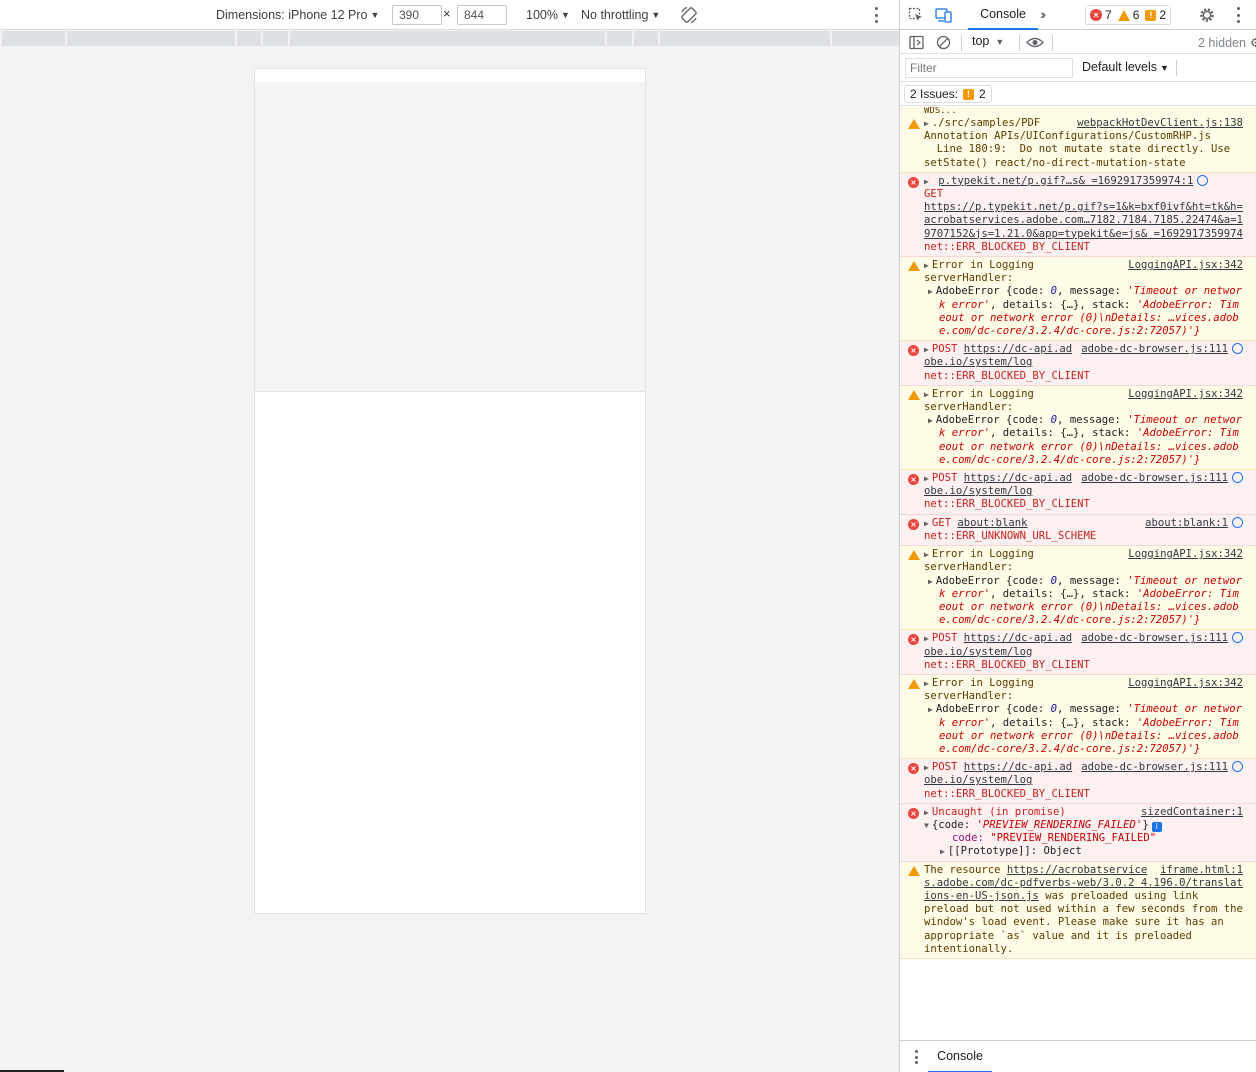  I want to click on live-expression-eye-icon, so click(1035, 42).